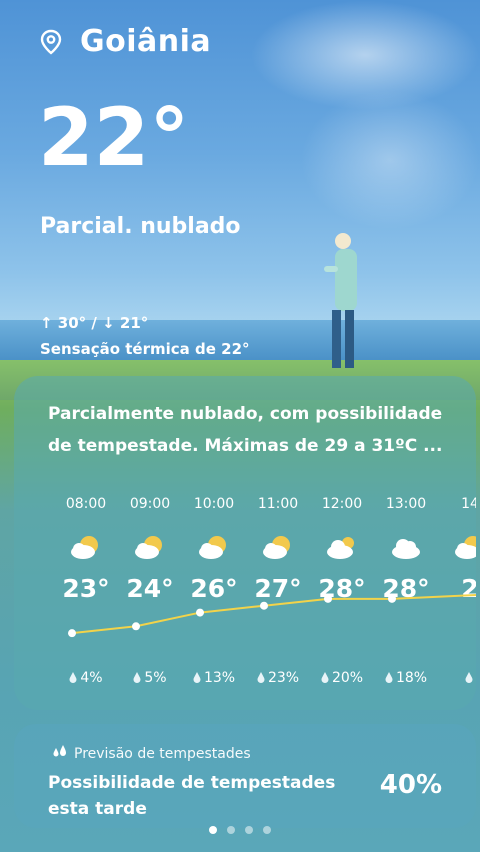 This screenshot has height=852, width=480. I want to click on rain-chance-value: 13%, so click(219, 678).